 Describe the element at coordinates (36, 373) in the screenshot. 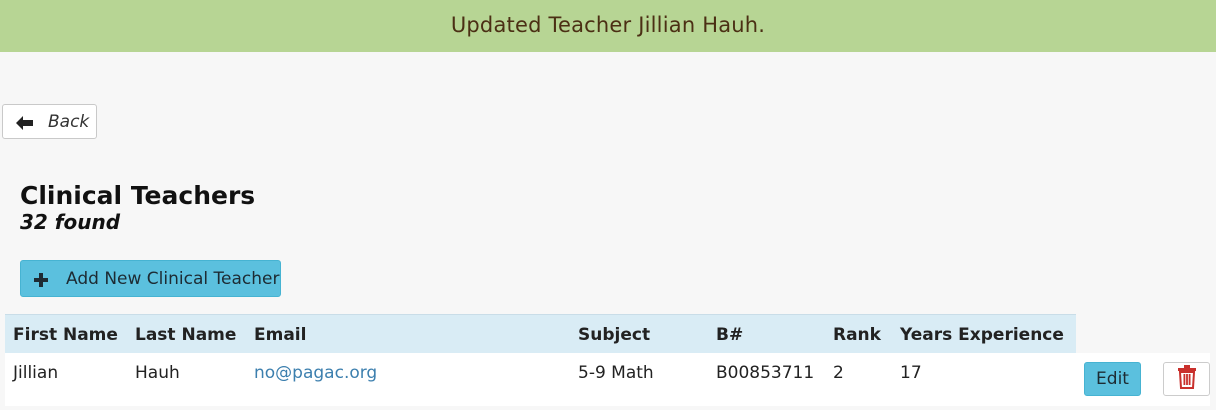

I see `cell-first-name: Jillian` at that location.